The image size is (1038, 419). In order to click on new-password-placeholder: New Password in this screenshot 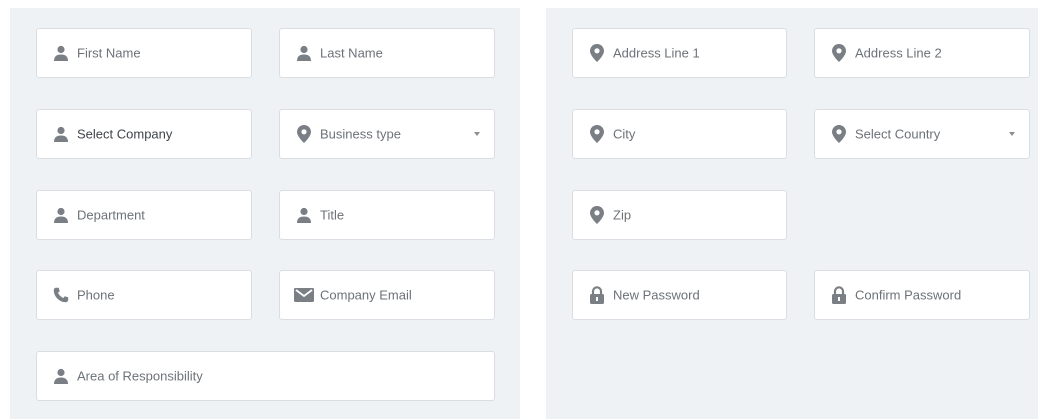, I will do `click(656, 295)`.